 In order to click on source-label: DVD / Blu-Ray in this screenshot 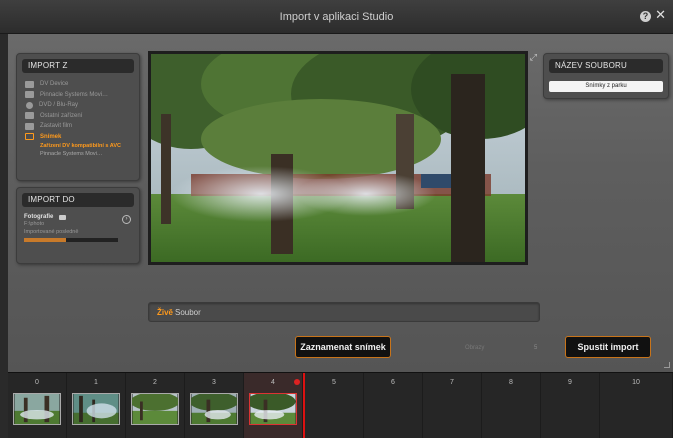, I will do `click(59, 105)`.